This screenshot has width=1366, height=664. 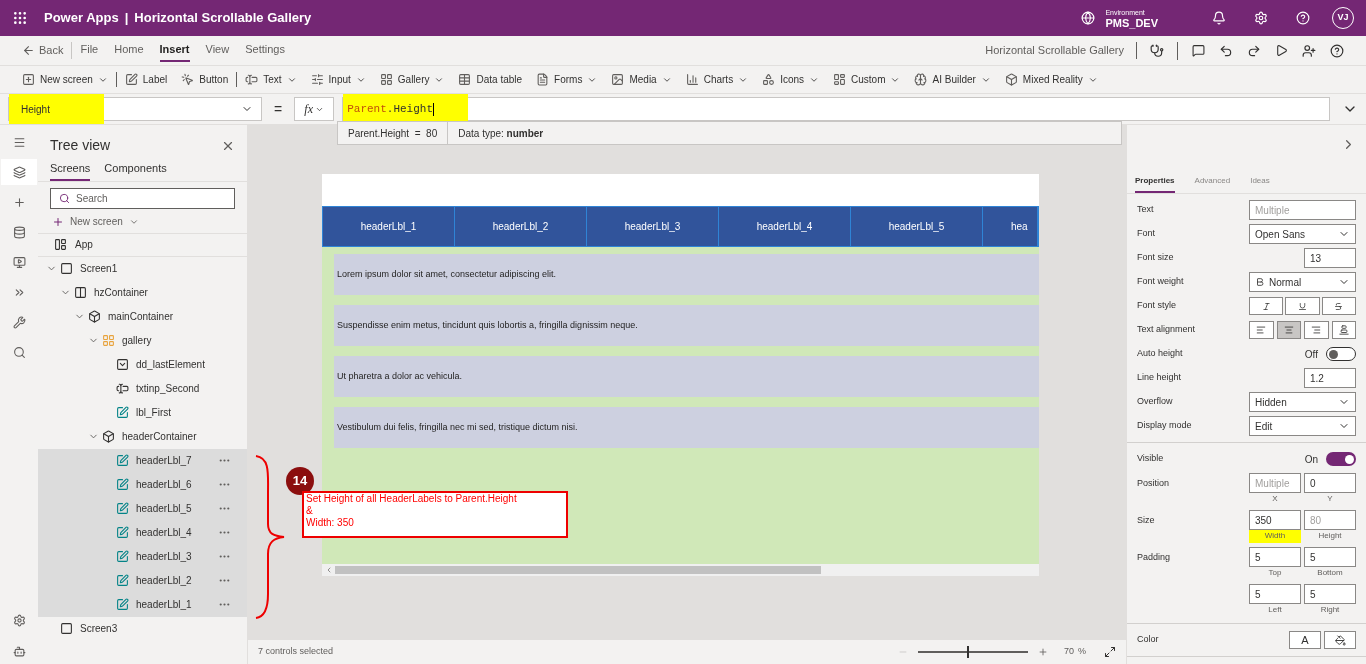 What do you see at coordinates (142, 388) in the screenshot?
I see `tree-item: txtinp_Second` at bounding box center [142, 388].